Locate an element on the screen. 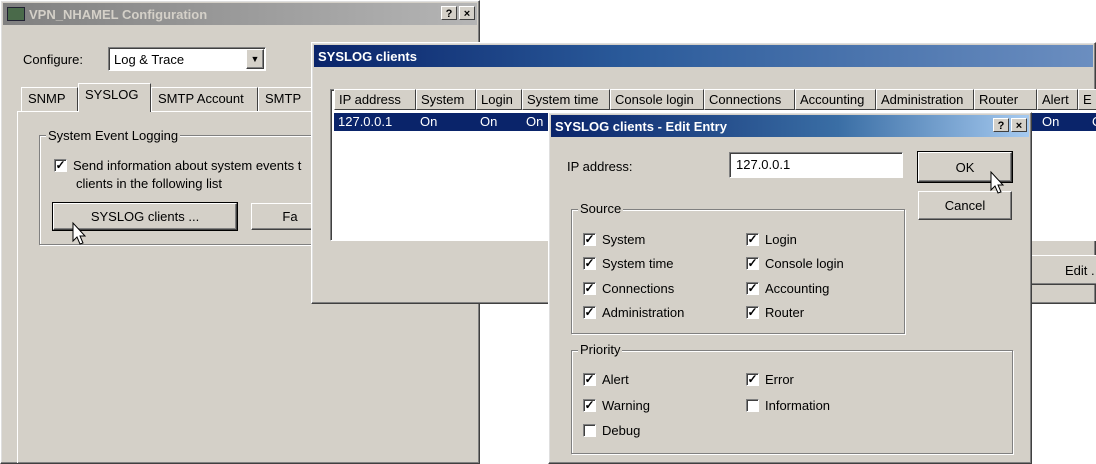 Image resolution: width=1096 pixels, height=464 pixels. checkbox-console-login: ✓ Console login is located at coordinates (795, 263).